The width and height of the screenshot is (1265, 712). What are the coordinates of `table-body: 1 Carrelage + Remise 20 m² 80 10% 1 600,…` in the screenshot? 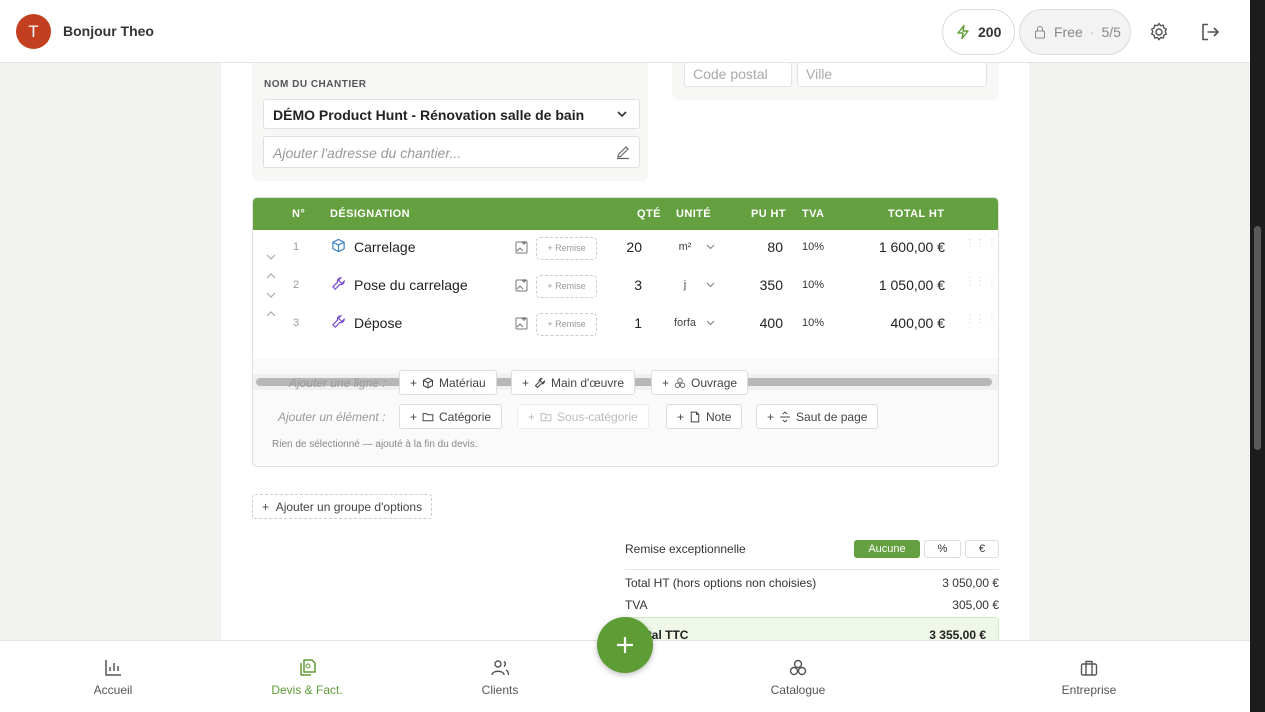 It's located at (625, 310).